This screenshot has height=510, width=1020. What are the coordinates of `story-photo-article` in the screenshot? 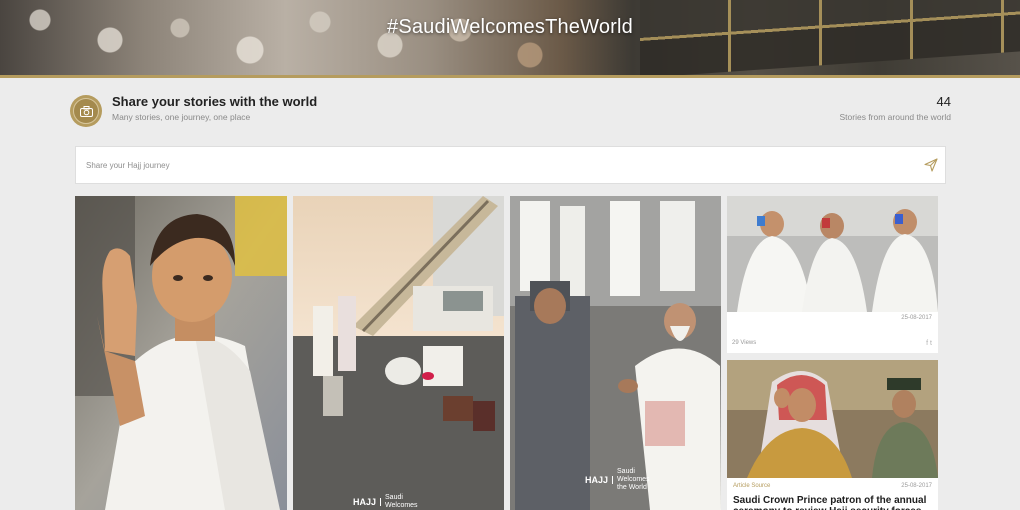 It's located at (832, 419).